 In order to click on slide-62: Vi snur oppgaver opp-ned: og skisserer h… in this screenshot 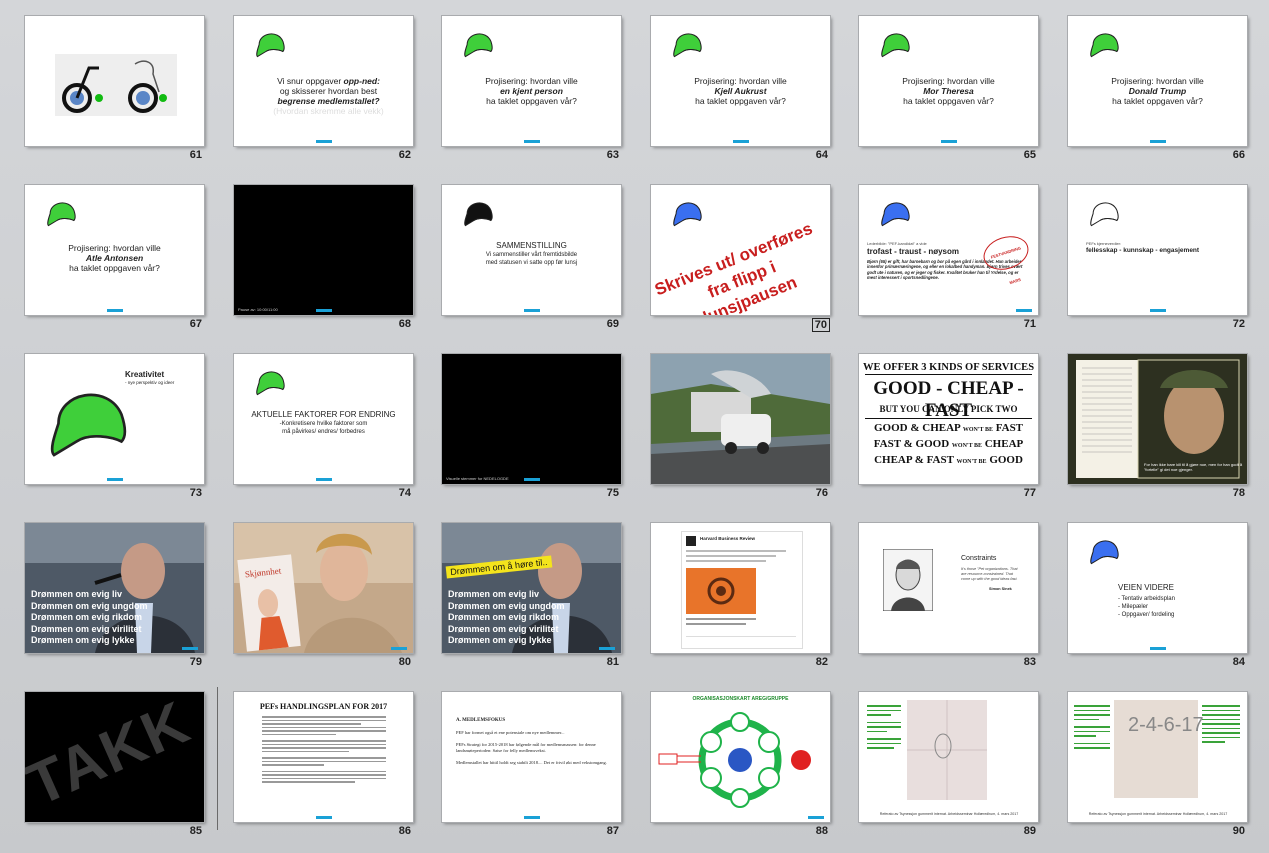, I will do `click(323, 90)`.